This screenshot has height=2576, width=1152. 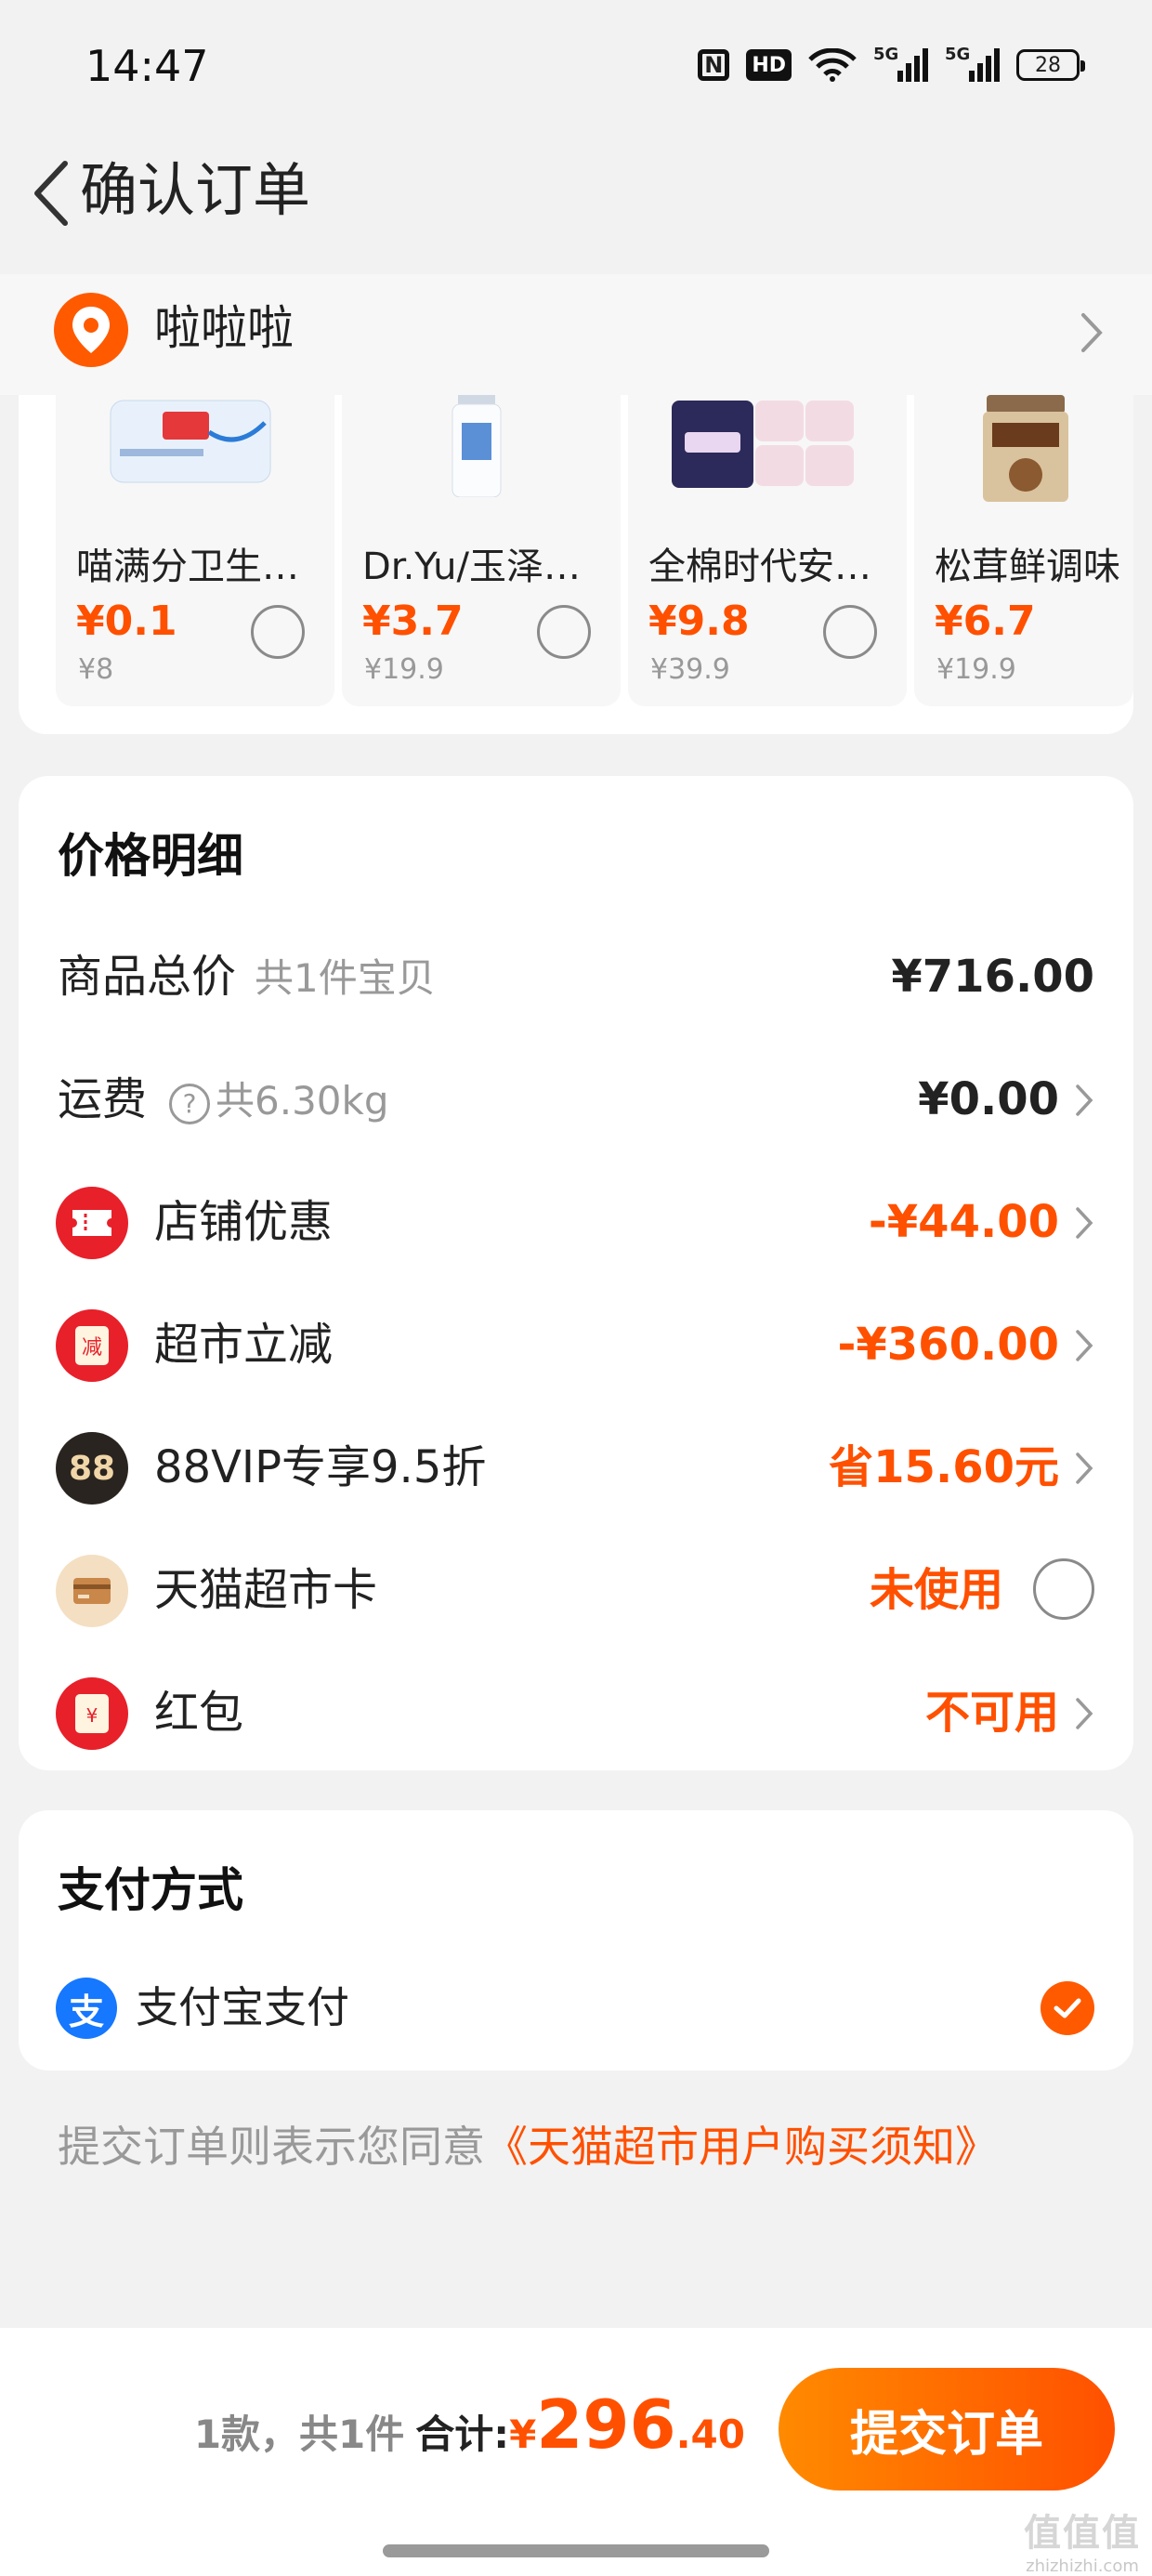 I want to click on svg-text: 减, so click(x=92, y=1348).